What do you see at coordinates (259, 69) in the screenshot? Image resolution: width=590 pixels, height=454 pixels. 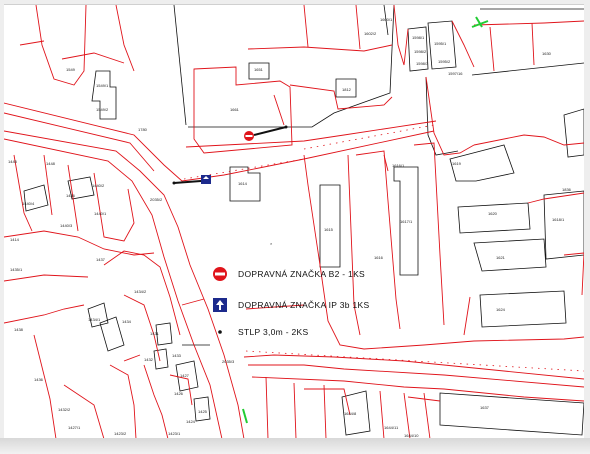 I see `parcel-label: 1651` at bounding box center [259, 69].